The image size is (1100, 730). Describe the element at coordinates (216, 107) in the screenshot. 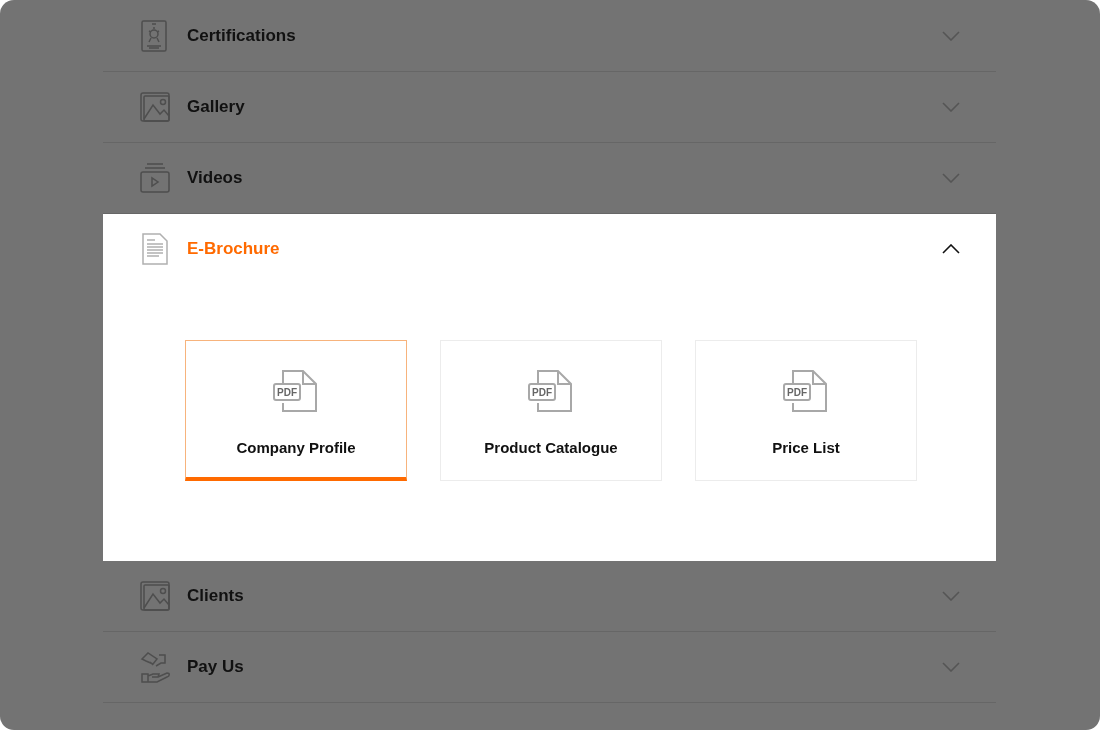

I see `section-title: Gallery` at that location.